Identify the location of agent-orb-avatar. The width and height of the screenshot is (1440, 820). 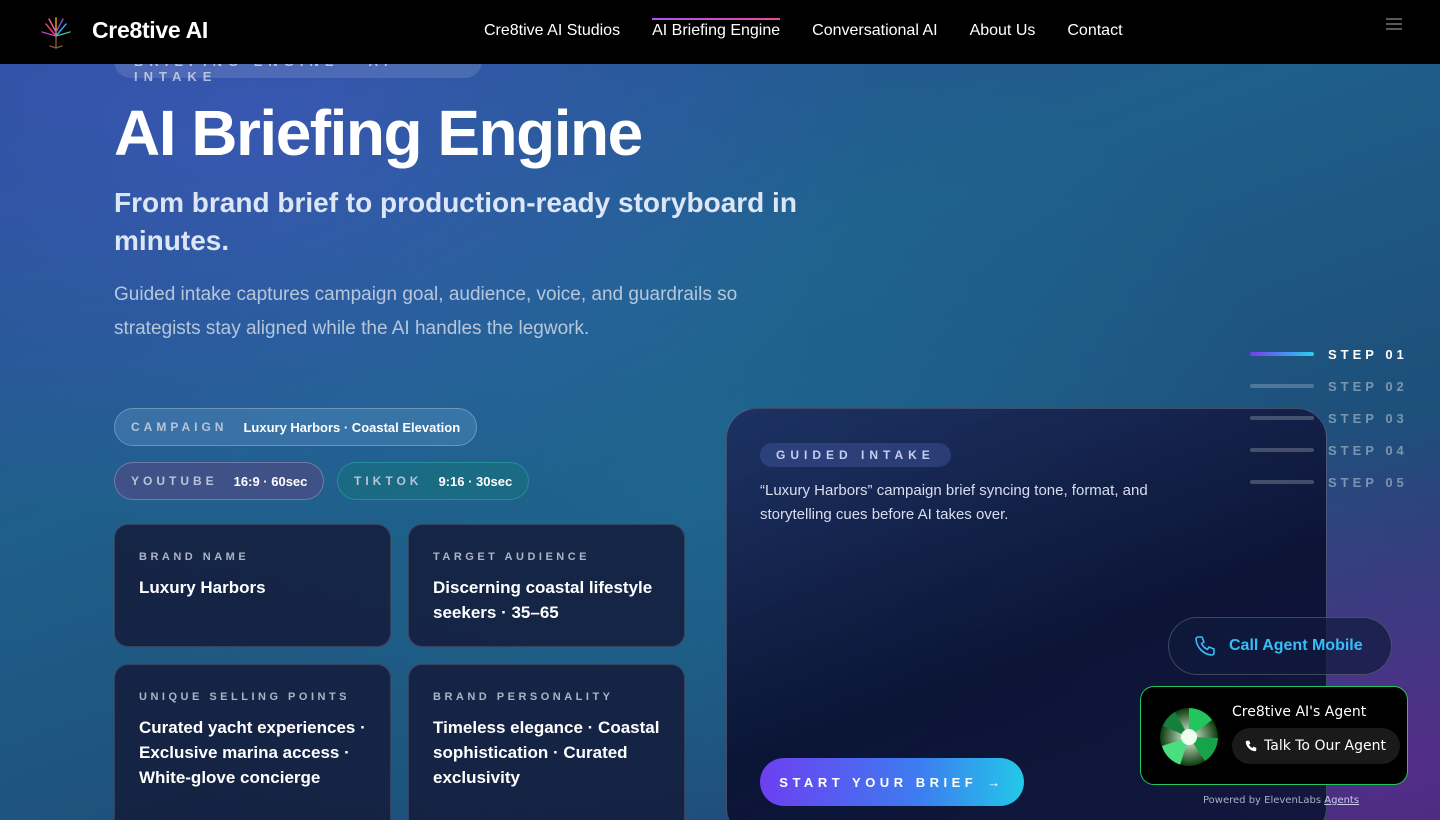
(1189, 737).